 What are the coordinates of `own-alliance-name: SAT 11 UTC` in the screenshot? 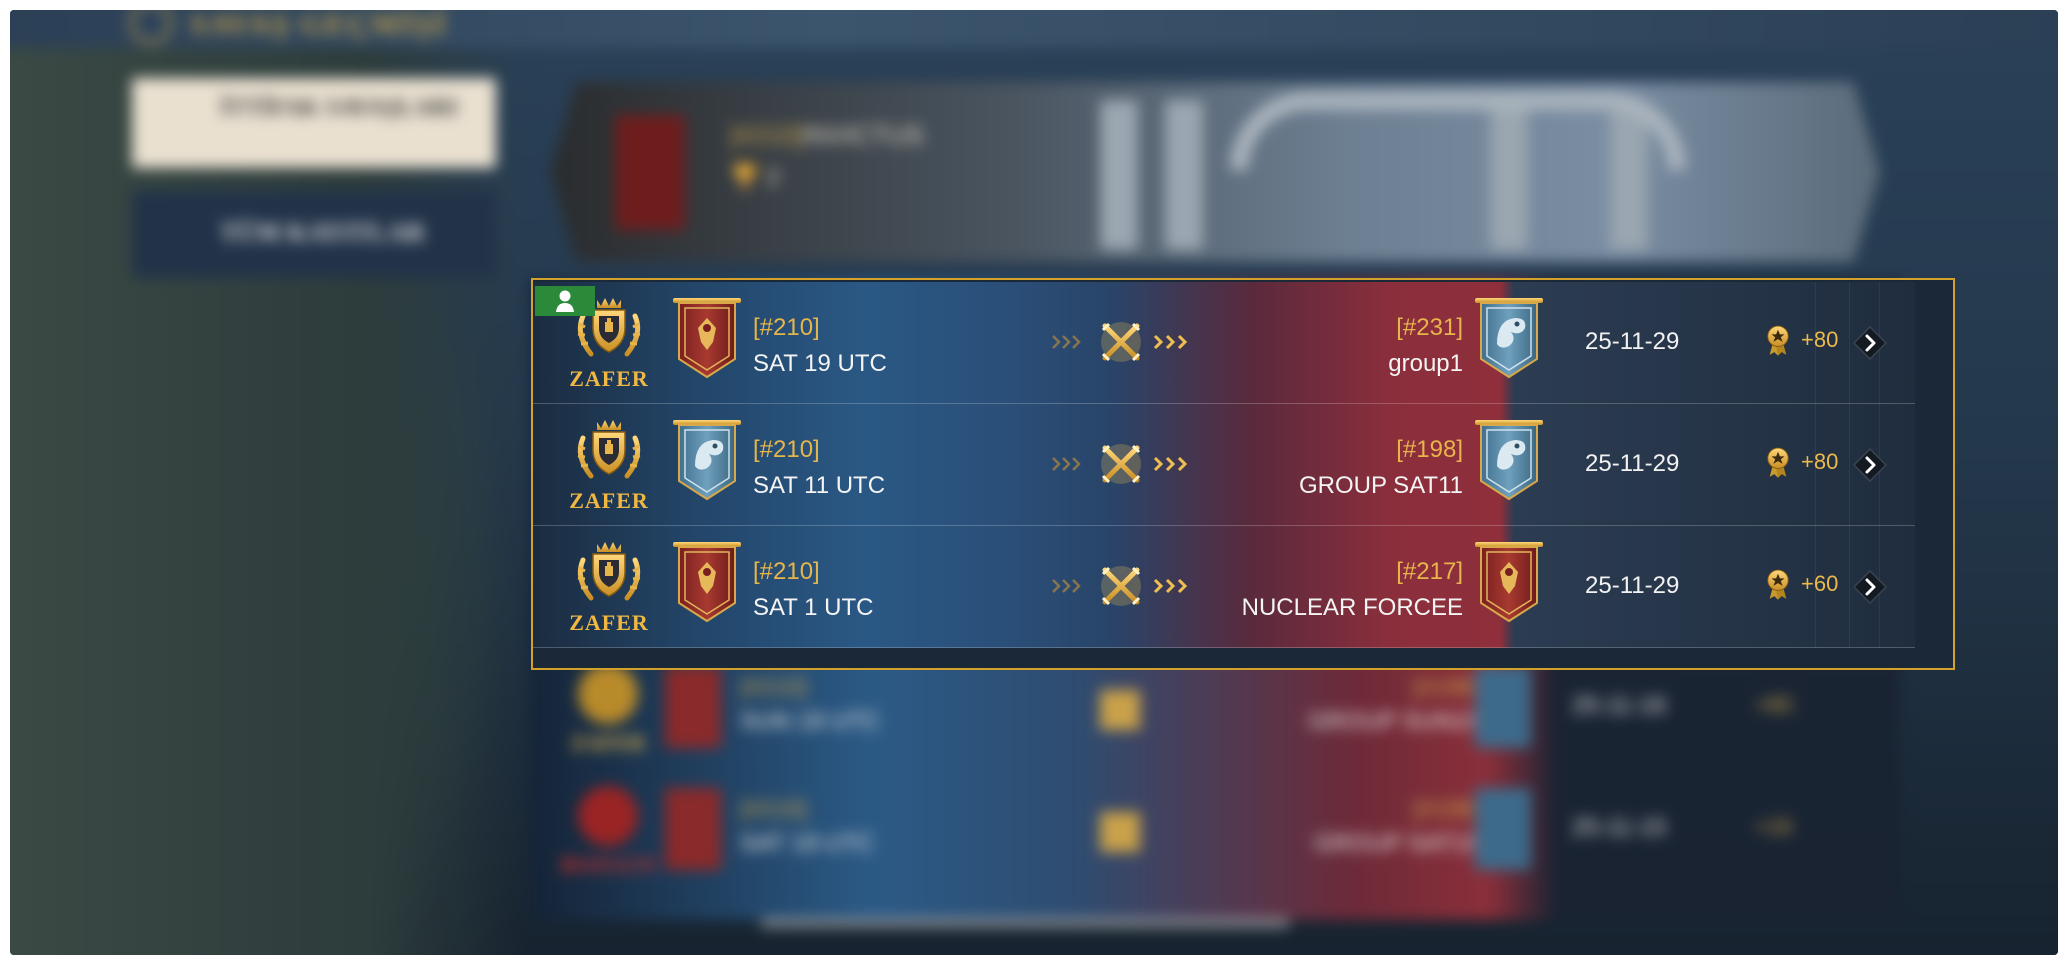 It's located at (819, 485).